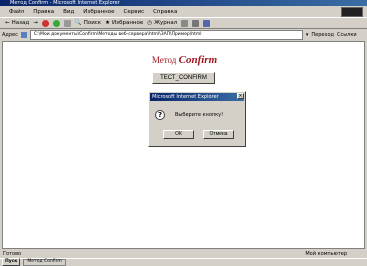 The width and height of the screenshot is (367, 266). Describe the element at coordinates (165, 12) in the screenshot. I see `menu-help: Справка` at that location.